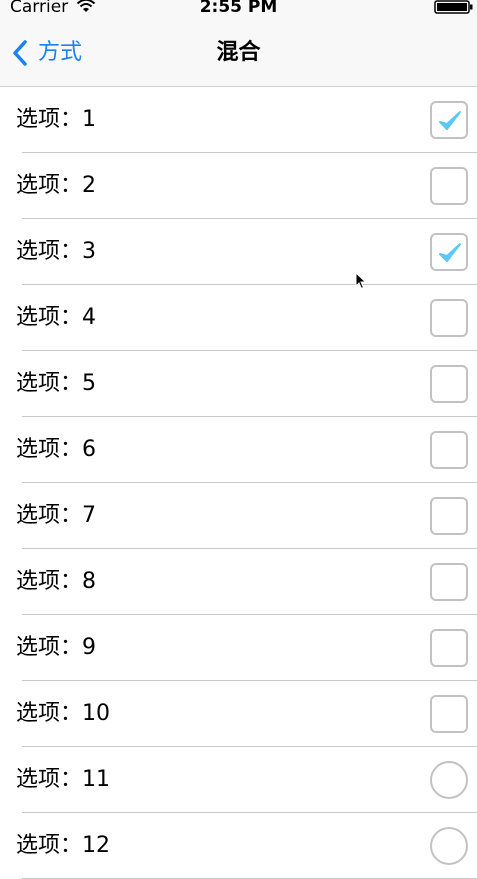 Image resolution: width=477 pixels, height=879 pixels. What do you see at coordinates (238, 450) in the screenshot?
I see `option-row: 选项：6` at bounding box center [238, 450].